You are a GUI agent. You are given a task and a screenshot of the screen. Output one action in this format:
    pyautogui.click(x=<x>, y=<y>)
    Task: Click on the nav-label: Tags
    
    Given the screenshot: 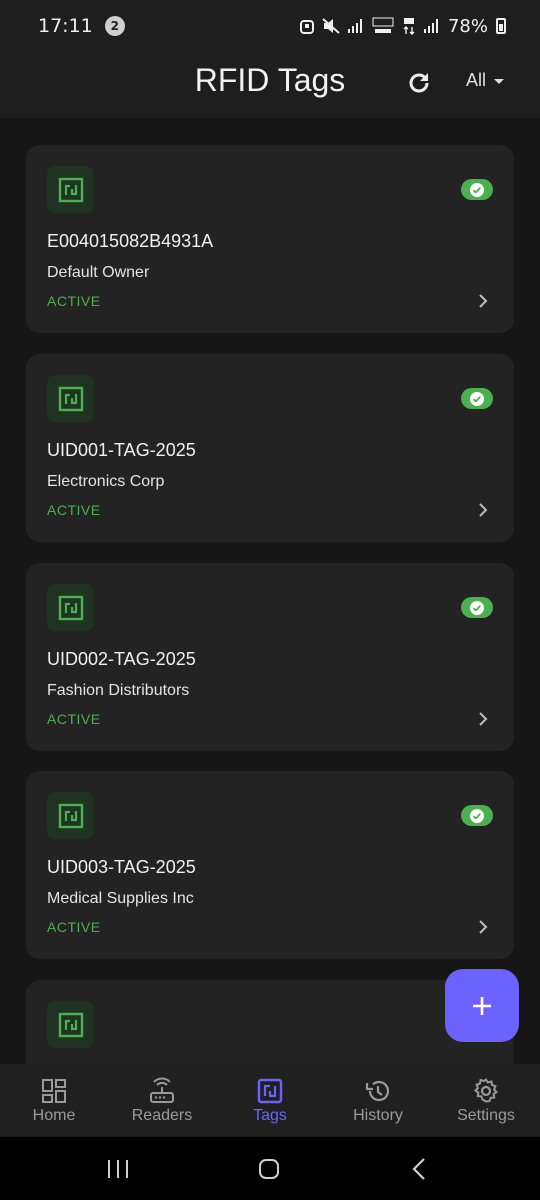 What is the action you would take?
    pyautogui.click(x=270, y=1115)
    